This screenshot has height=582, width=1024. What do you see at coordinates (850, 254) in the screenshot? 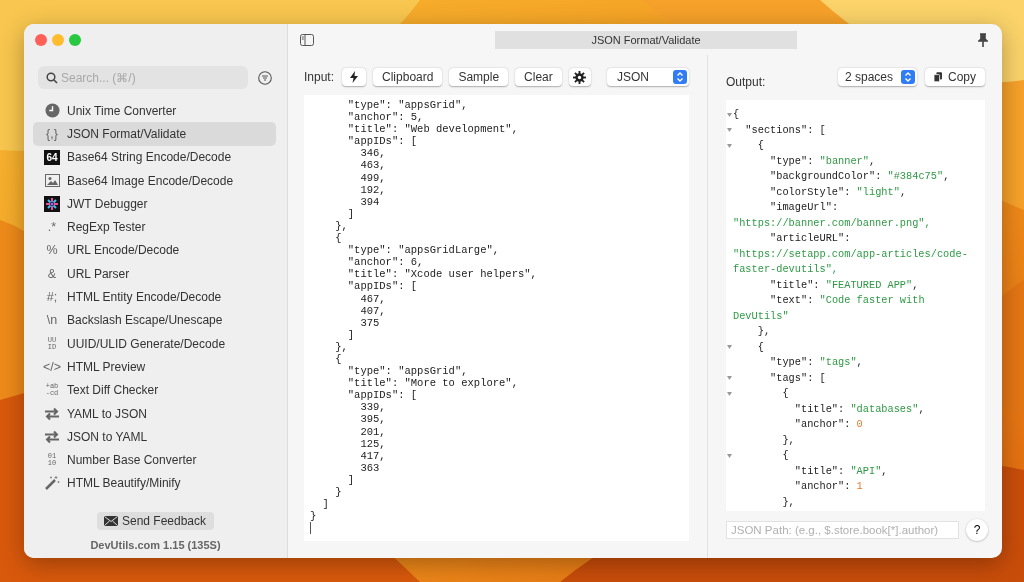
I see `code-line: "https://setapp.com/app-articles/code-` at bounding box center [850, 254].